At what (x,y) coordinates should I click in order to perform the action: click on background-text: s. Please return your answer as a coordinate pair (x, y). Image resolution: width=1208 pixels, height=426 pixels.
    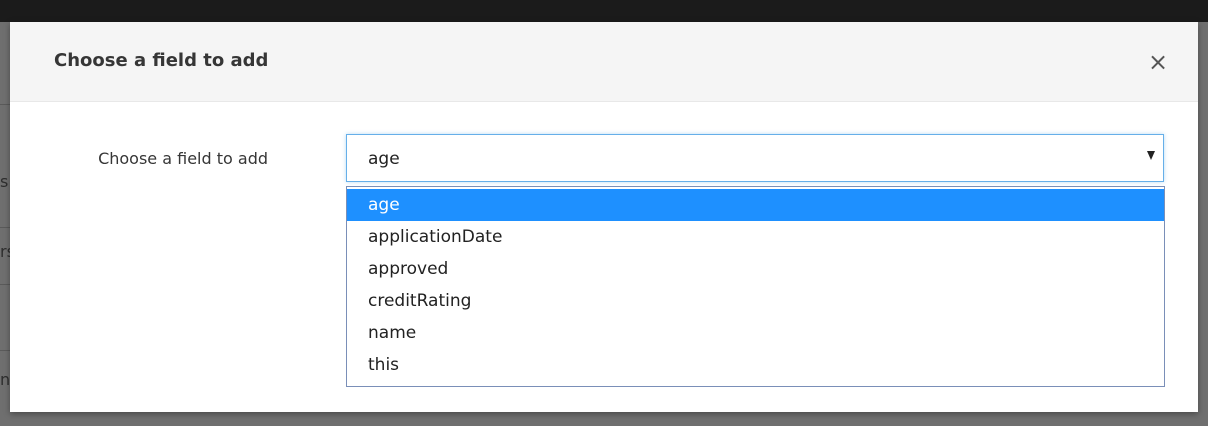
    Looking at the image, I should click on (4, 181).